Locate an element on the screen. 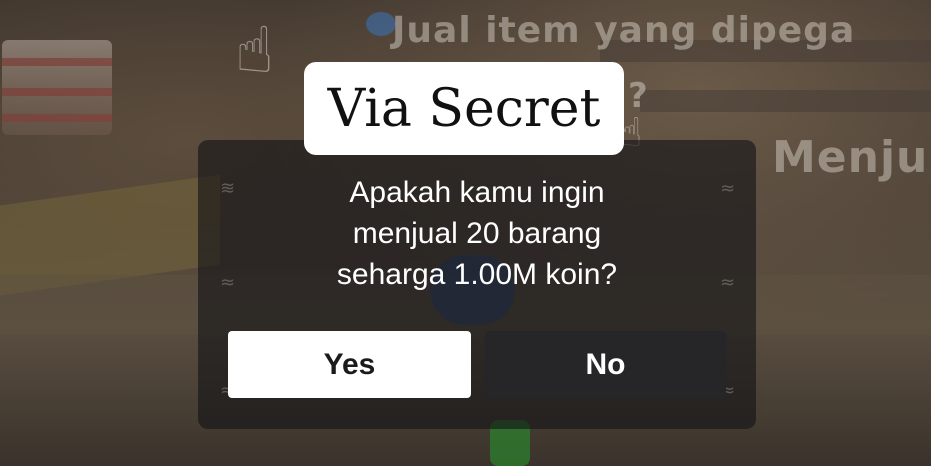  message-line-3: seharga 1.00M koin? is located at coordinates (477, 274).